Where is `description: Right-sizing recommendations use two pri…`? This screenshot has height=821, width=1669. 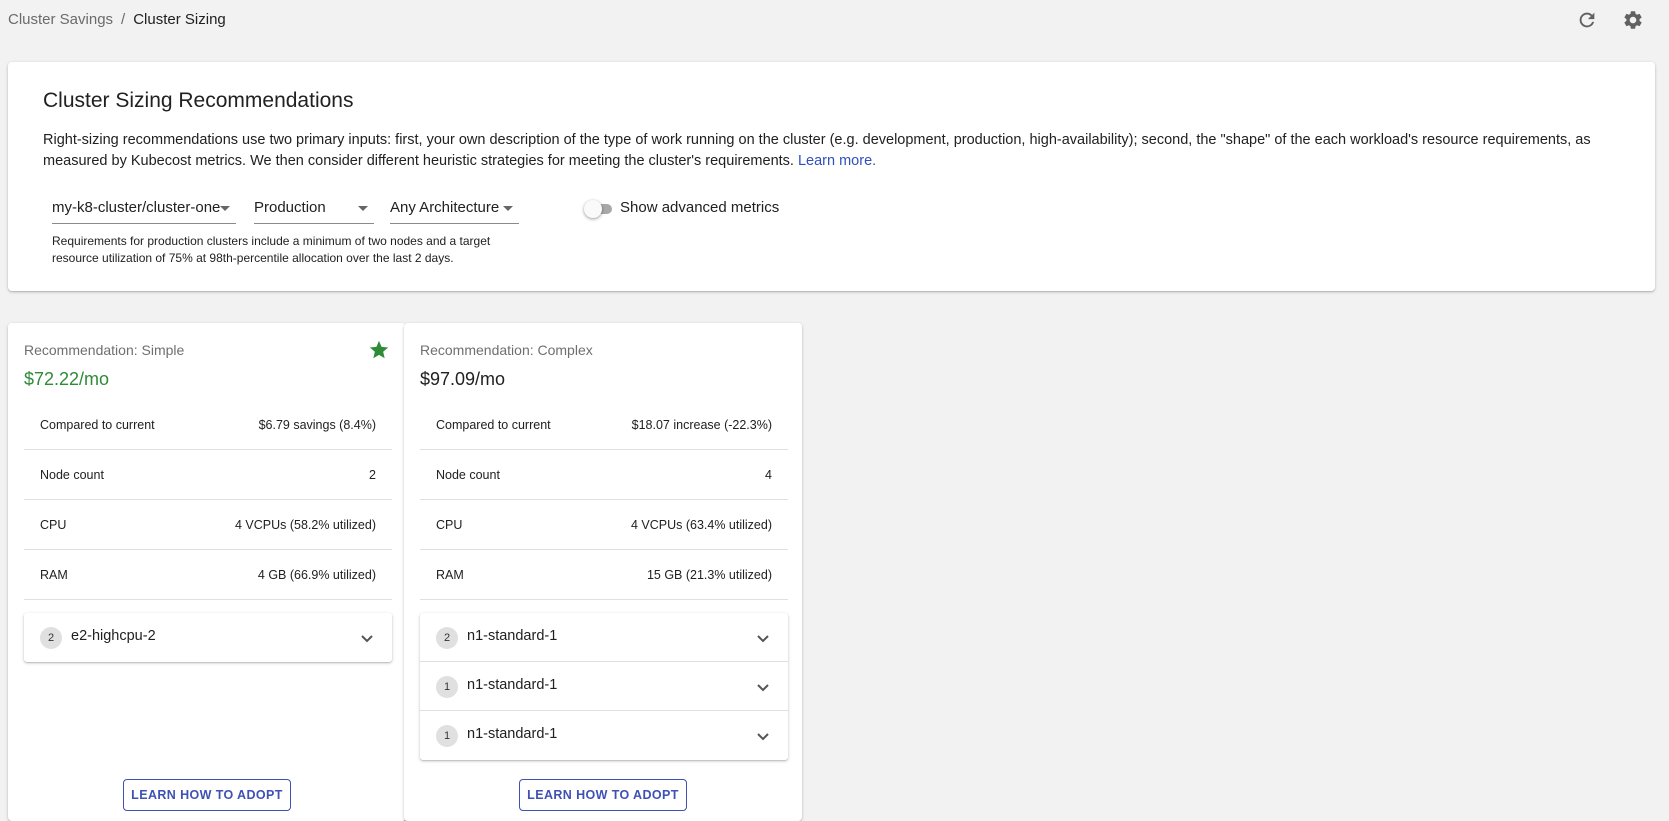 description: Right-sizing recommendations use two pri… is located at coordinates (838, 151).